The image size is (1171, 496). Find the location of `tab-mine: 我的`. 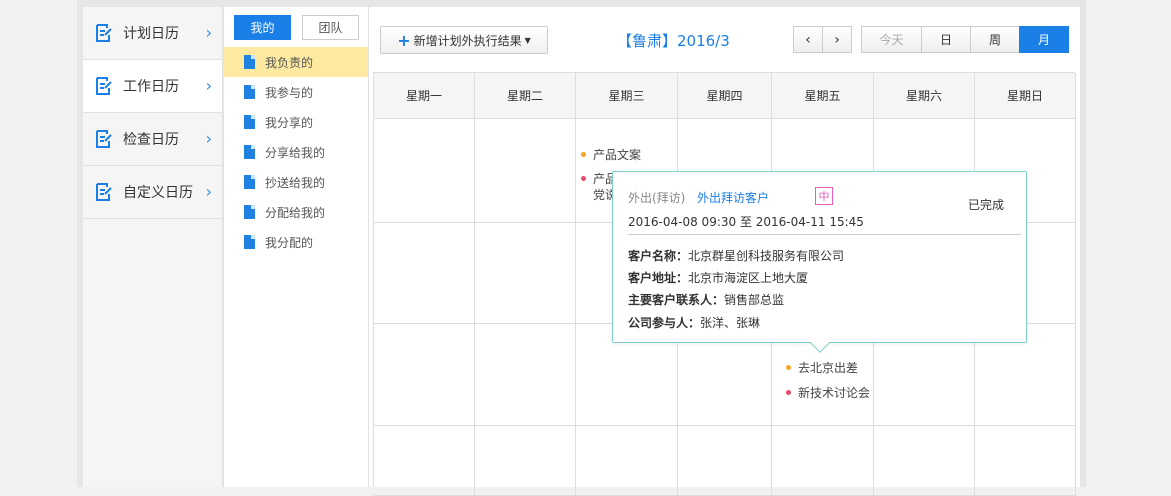

tab-mine: 我的 is located at coordinates (262, 27).